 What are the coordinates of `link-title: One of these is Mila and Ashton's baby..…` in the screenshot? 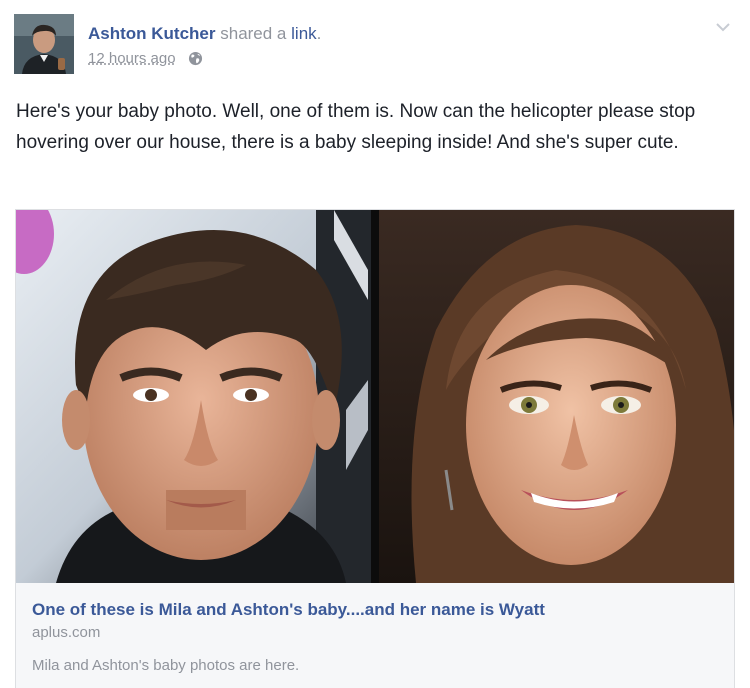 It's located at (288, 610).